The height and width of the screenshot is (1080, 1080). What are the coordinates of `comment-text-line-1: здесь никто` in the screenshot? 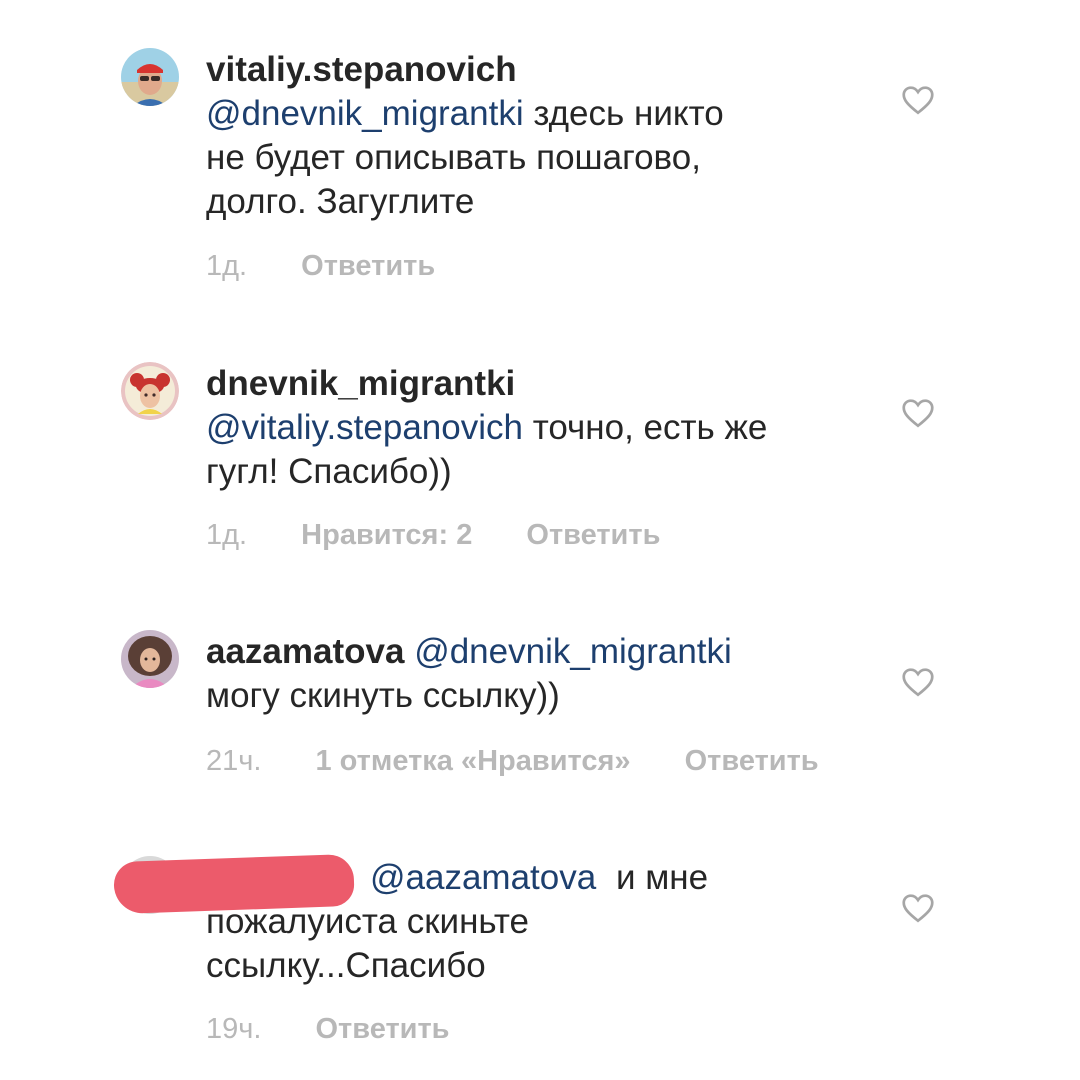 It's located at (628, 113).